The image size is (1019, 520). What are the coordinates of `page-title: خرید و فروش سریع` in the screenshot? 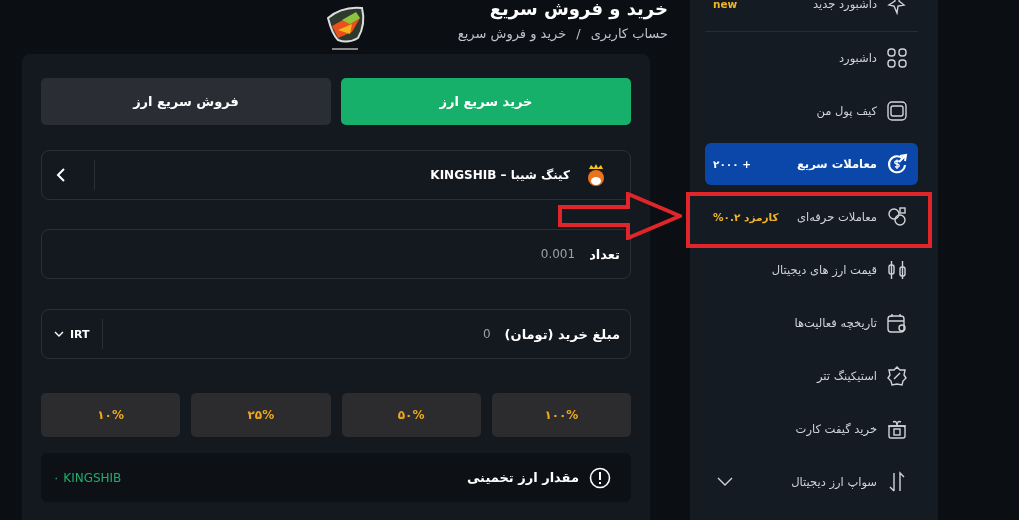 It's located at (578, 11).